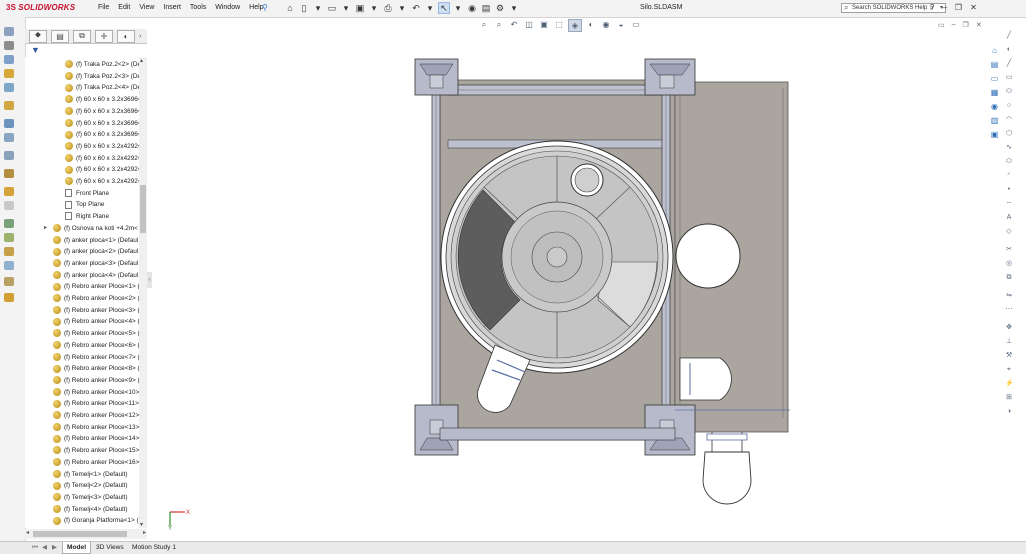 Image resolution: width=1026 pixels, height=554 pixels. I want to click on triad-x-label: X, so click(188, 513).